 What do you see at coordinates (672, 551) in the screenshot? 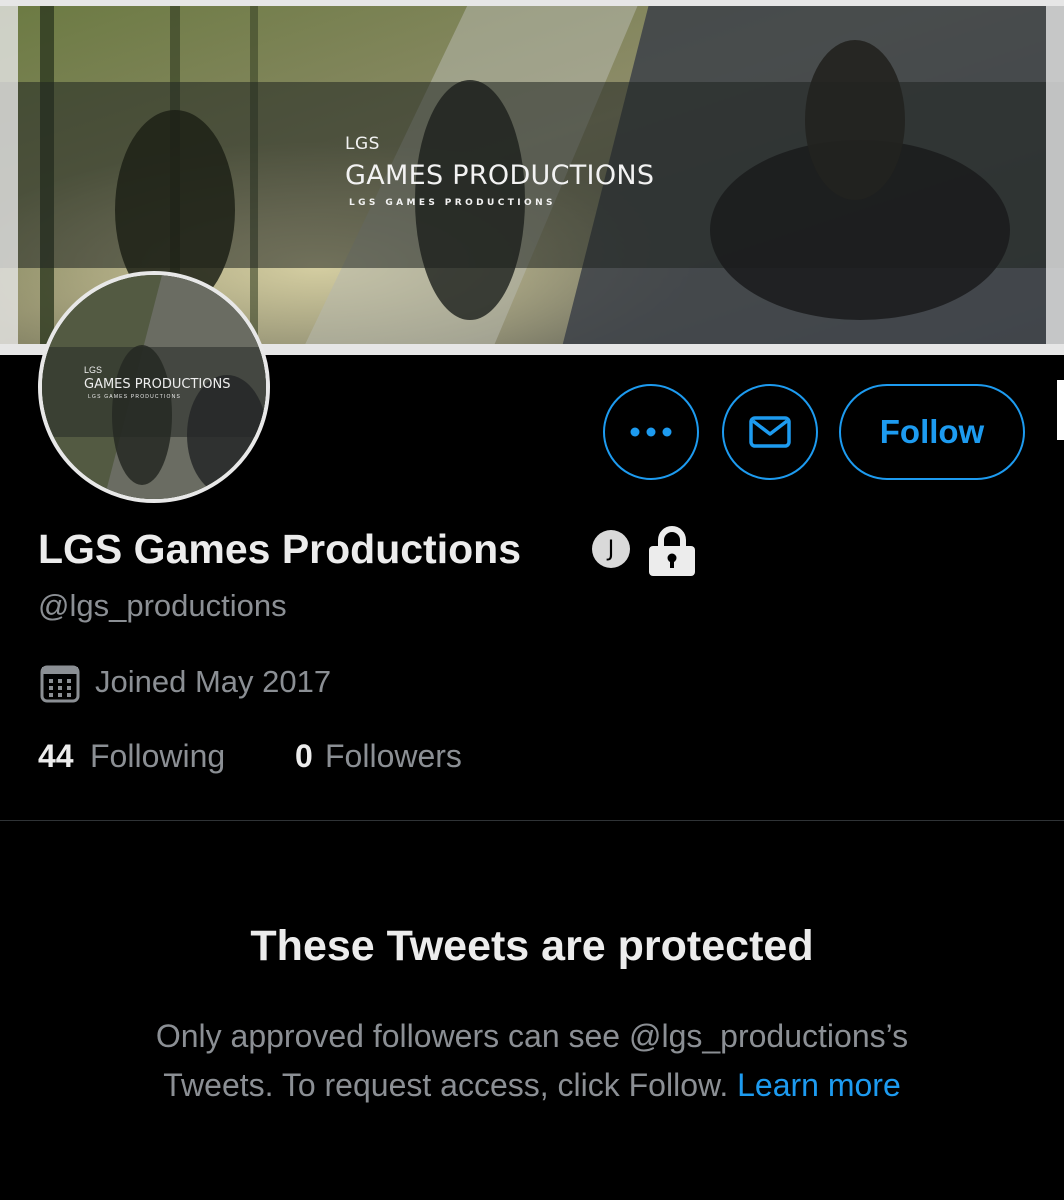
I see `lock-icon` at bounding box center [672, 551].